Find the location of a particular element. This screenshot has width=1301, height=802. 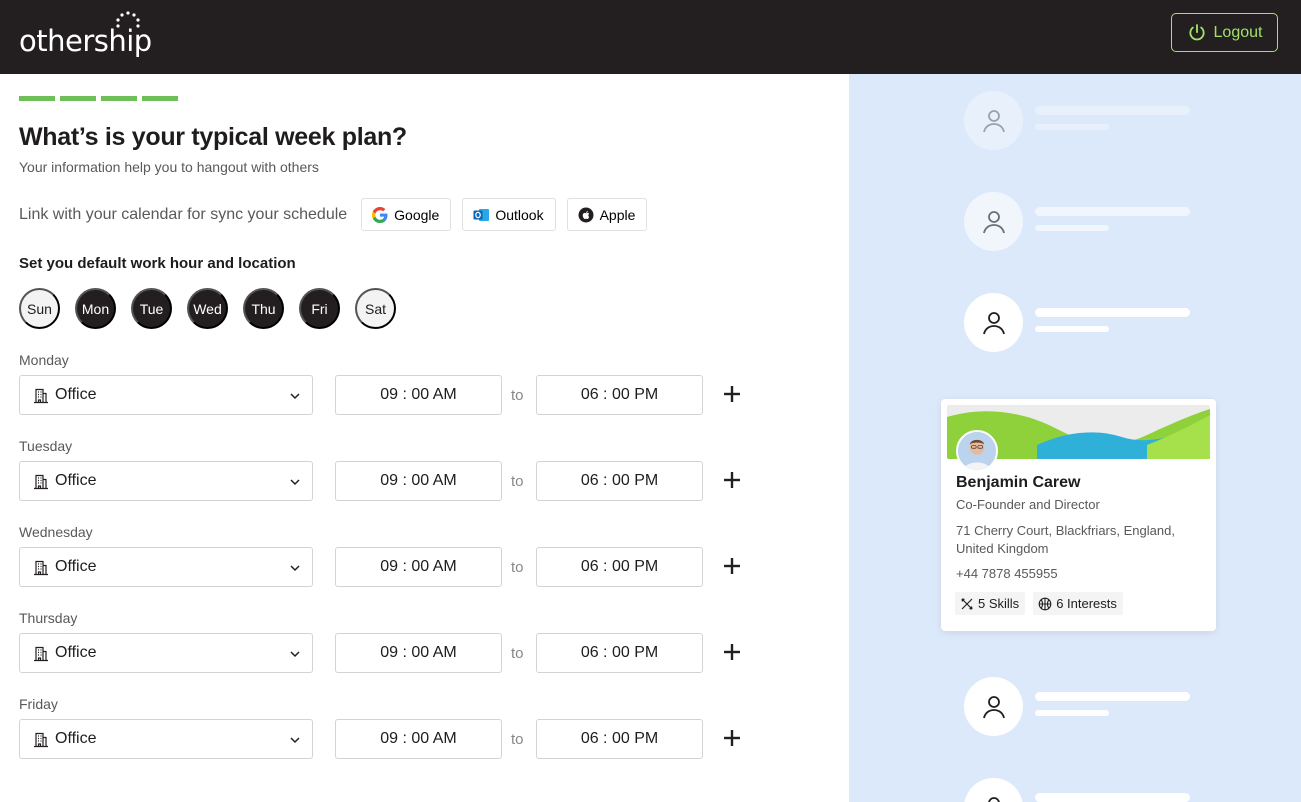

skills-count: 5 Skills is located at coordinates (999, 603).